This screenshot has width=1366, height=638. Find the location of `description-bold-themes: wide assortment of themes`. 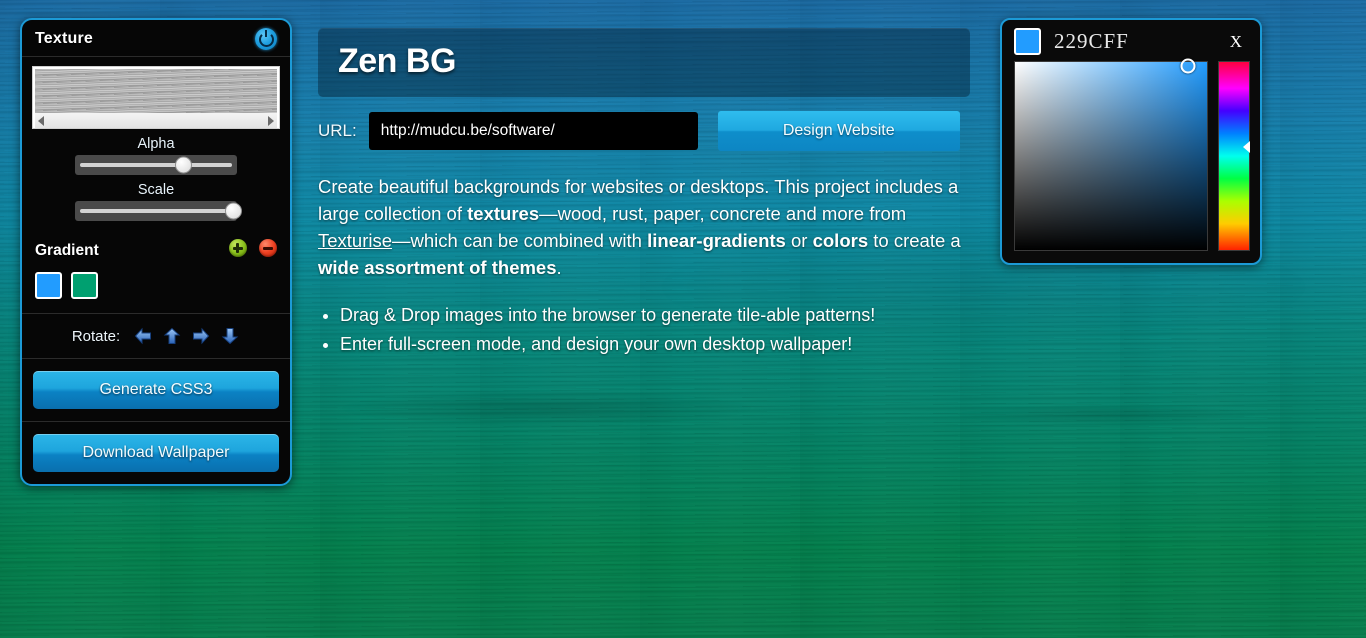

description-bold-themes: wide assortment of themes is located at coordinates (437, 267).